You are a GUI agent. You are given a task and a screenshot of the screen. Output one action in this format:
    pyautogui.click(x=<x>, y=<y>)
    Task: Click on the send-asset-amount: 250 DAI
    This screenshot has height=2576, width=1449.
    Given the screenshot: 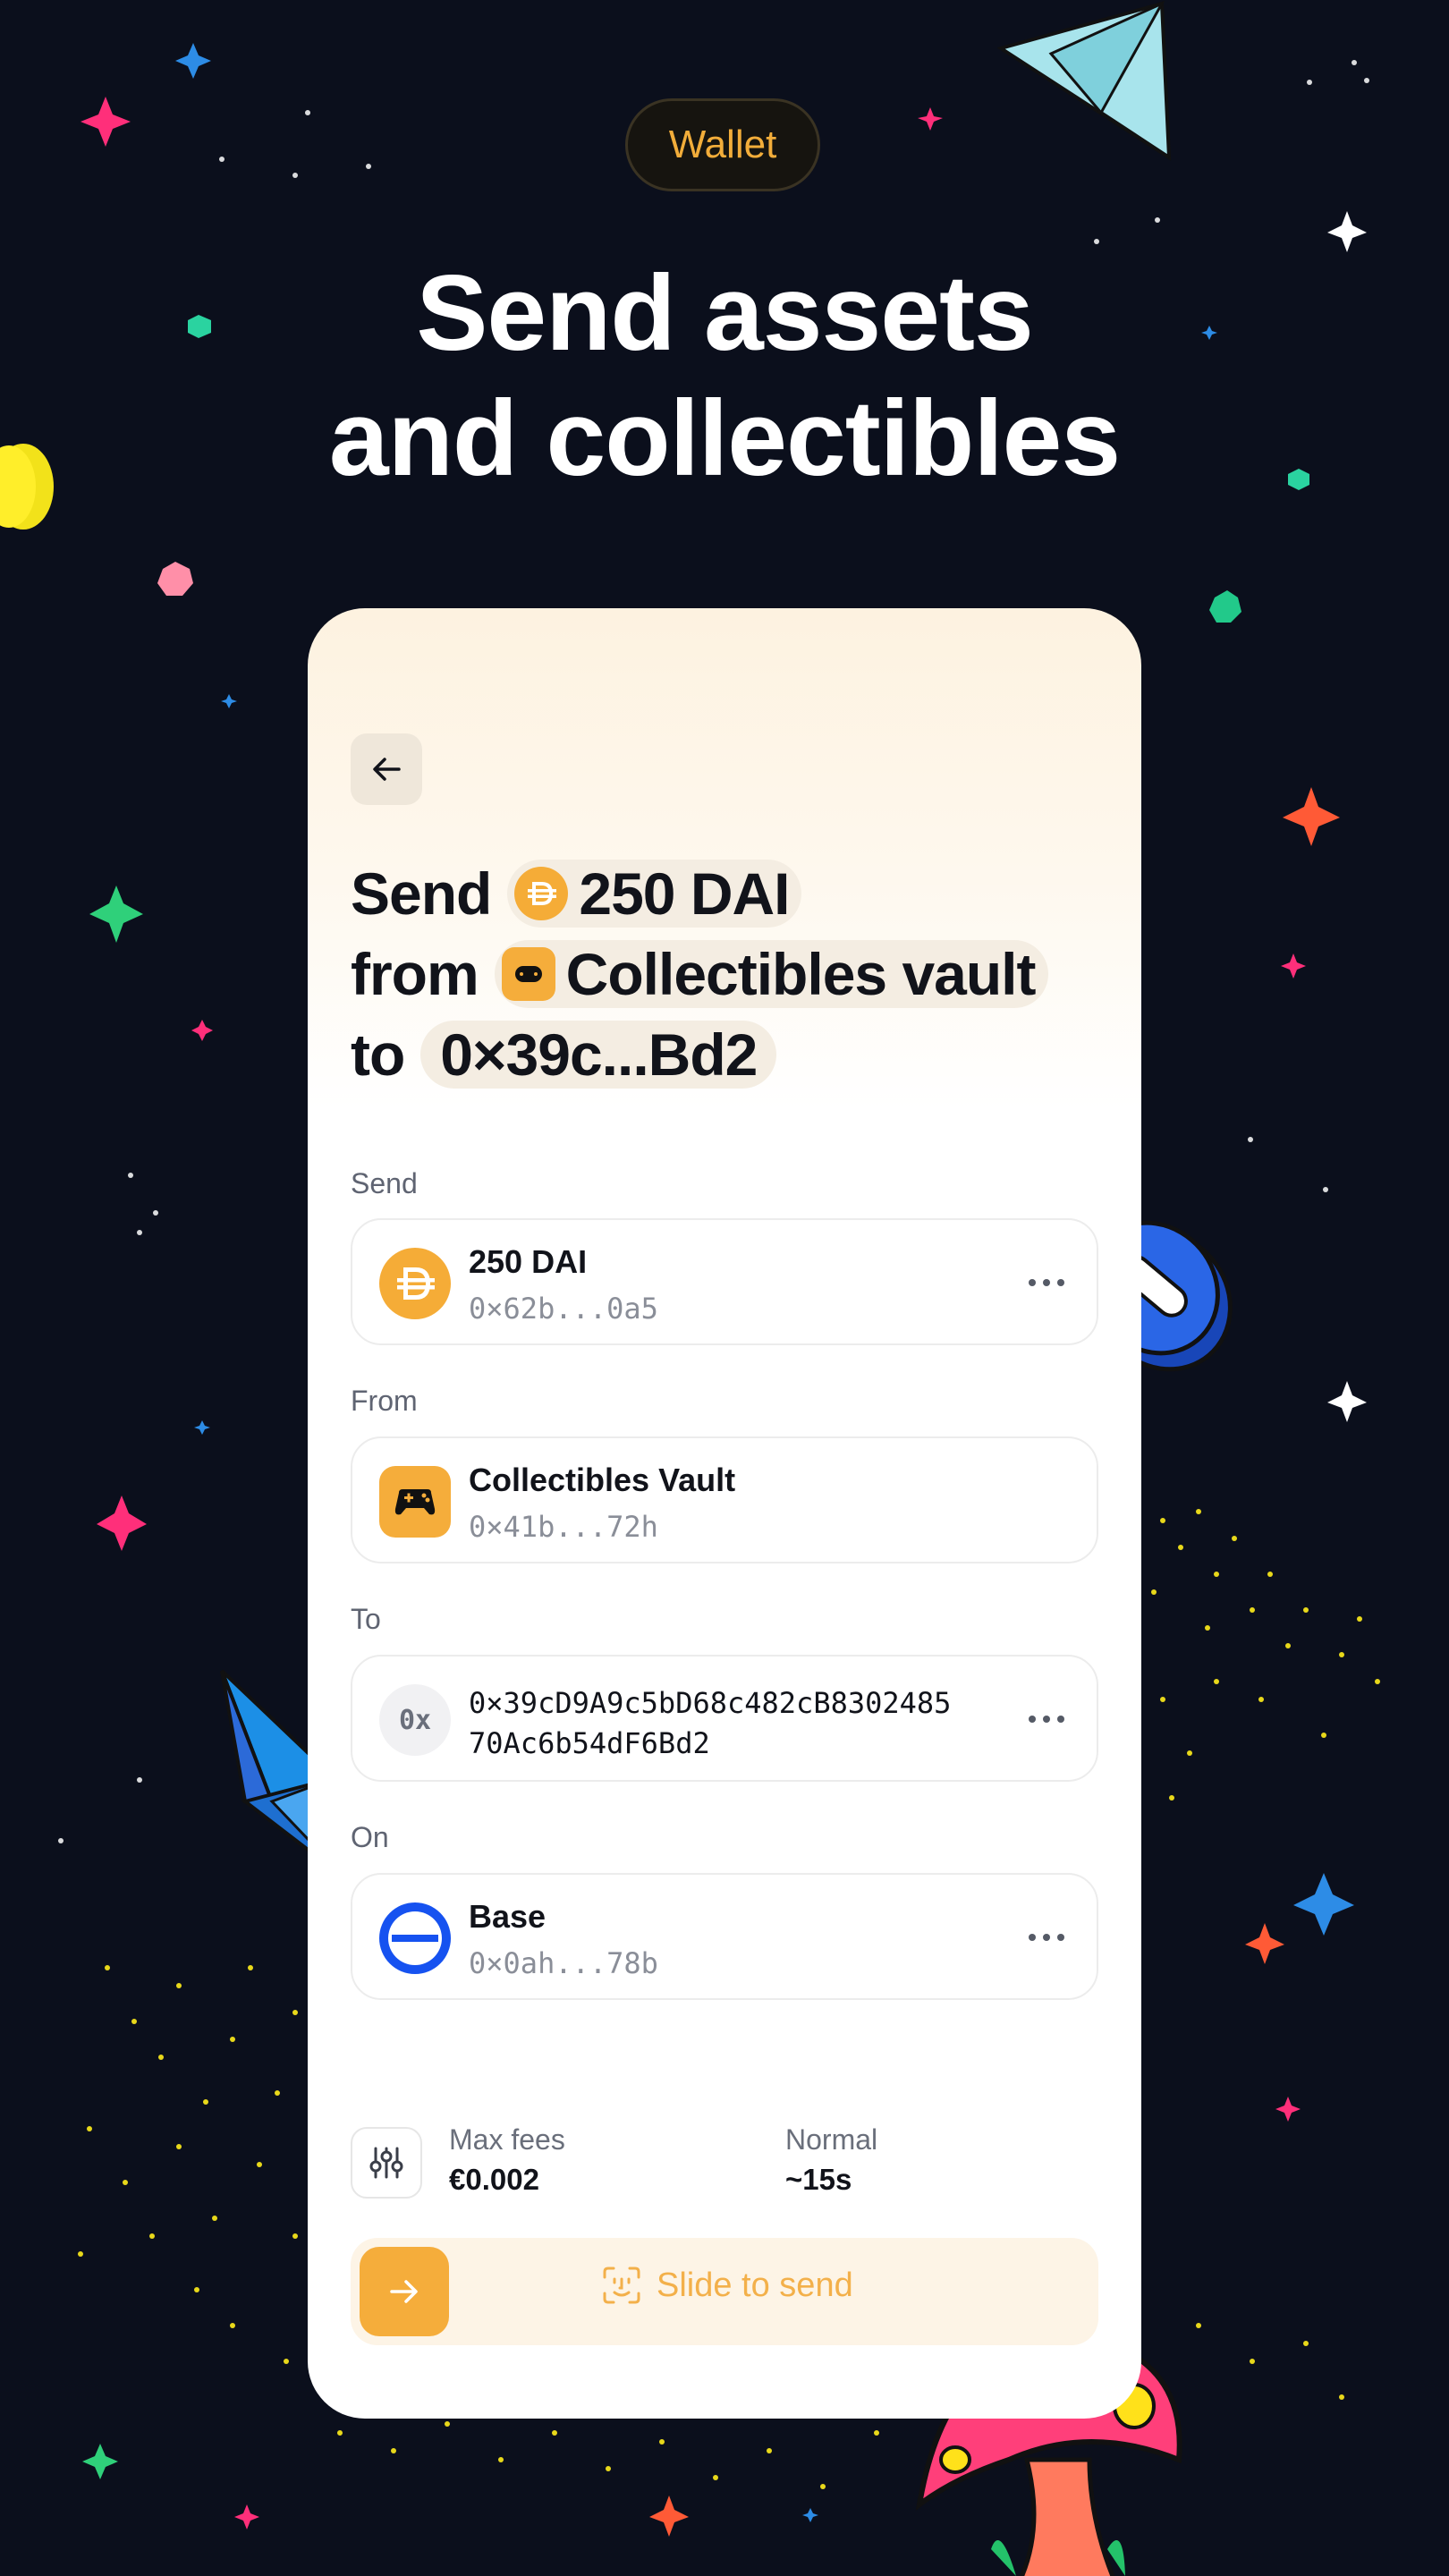 What is the action you would take?
    pyautogui.click(x=528, y=1261)
    